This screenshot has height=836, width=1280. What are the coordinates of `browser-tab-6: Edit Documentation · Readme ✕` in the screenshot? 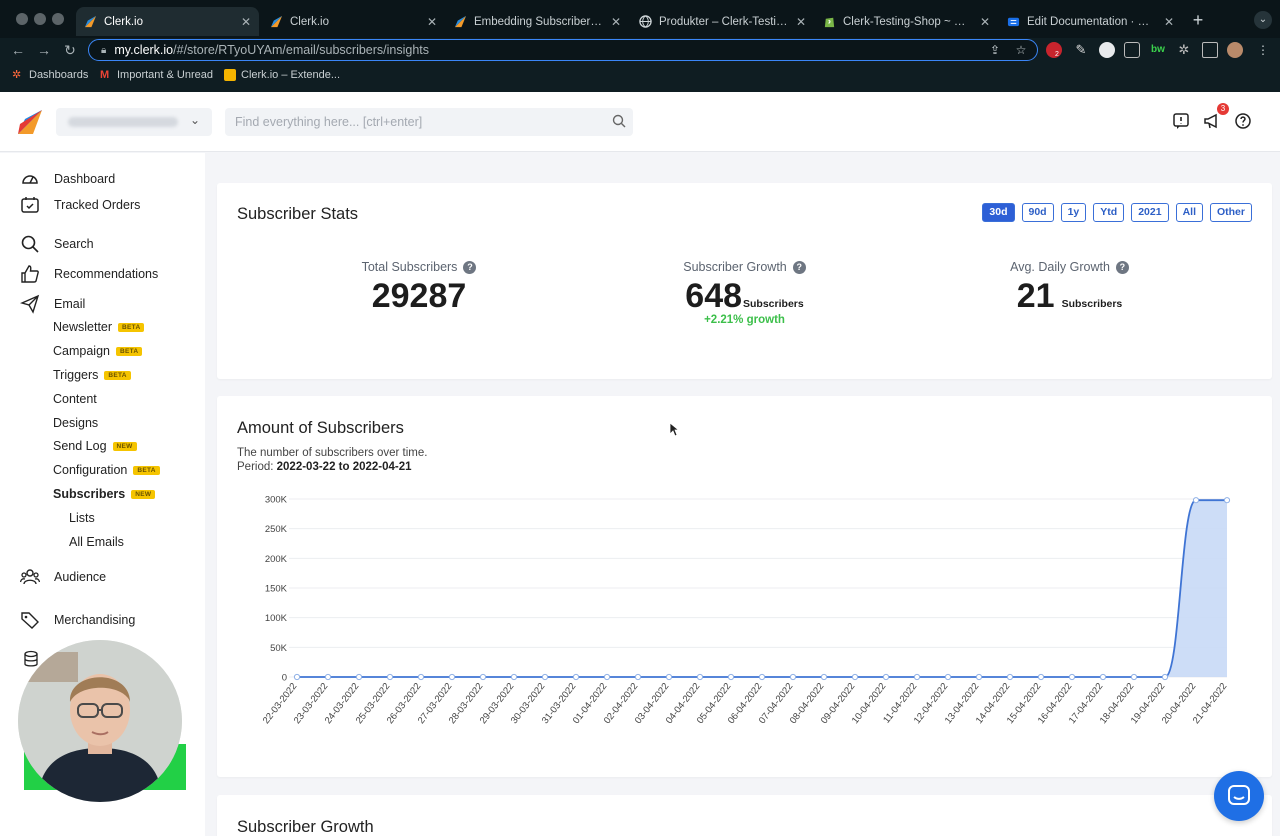 It's located at (1090, 21).